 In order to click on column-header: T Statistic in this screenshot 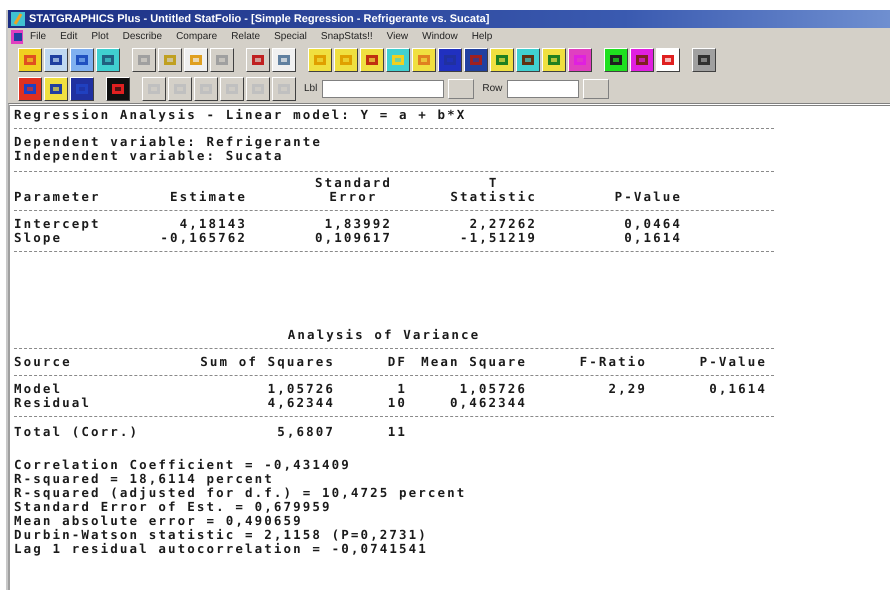, I will do `click(493, 190)`.